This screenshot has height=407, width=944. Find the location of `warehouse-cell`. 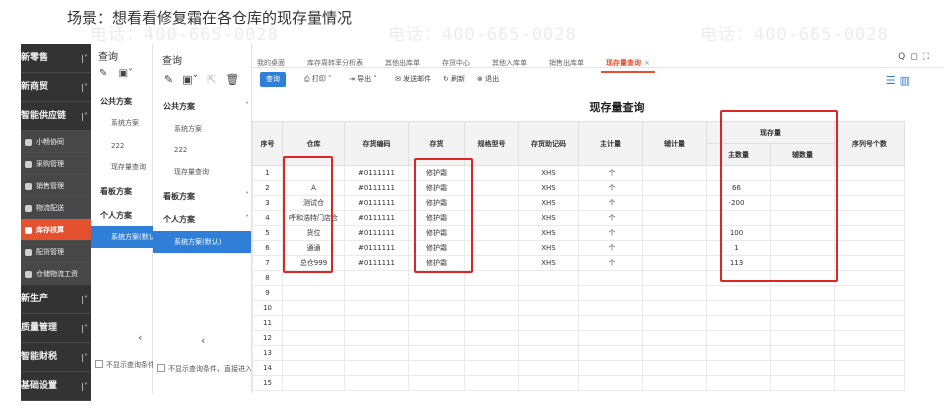

warehouse-cell is located at coordinates (313, 173).